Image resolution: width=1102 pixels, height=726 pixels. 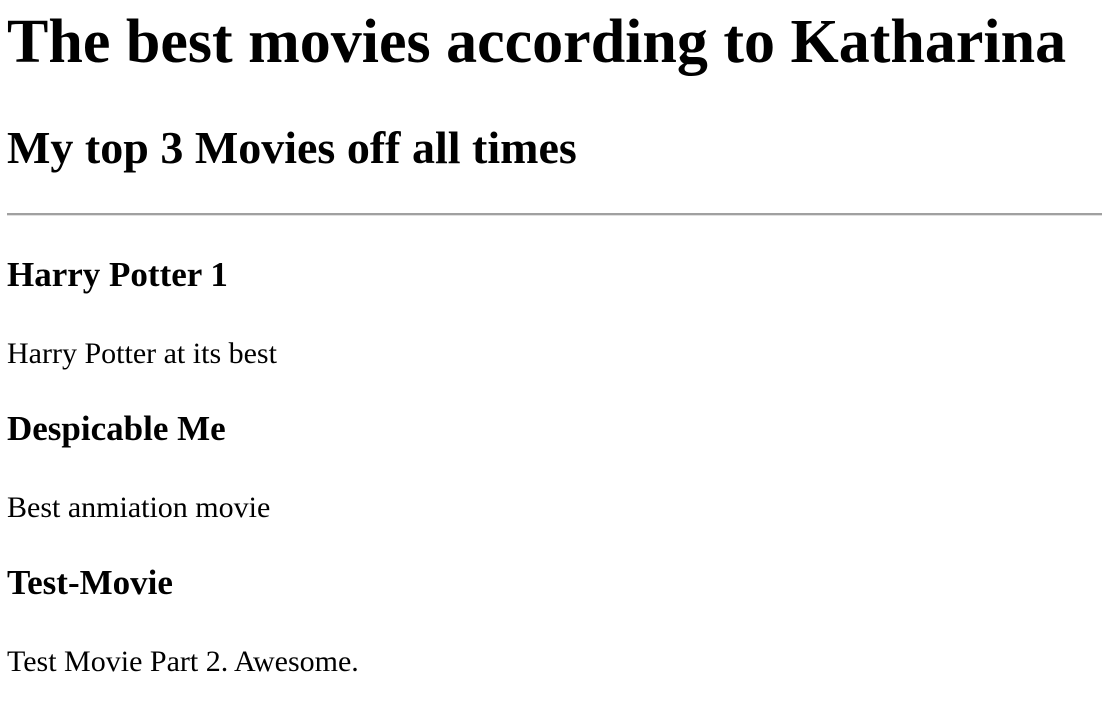 What do you see at coordinates (554, 214) in the screenshot?
I see `divider` at bounding box center [554, 214].